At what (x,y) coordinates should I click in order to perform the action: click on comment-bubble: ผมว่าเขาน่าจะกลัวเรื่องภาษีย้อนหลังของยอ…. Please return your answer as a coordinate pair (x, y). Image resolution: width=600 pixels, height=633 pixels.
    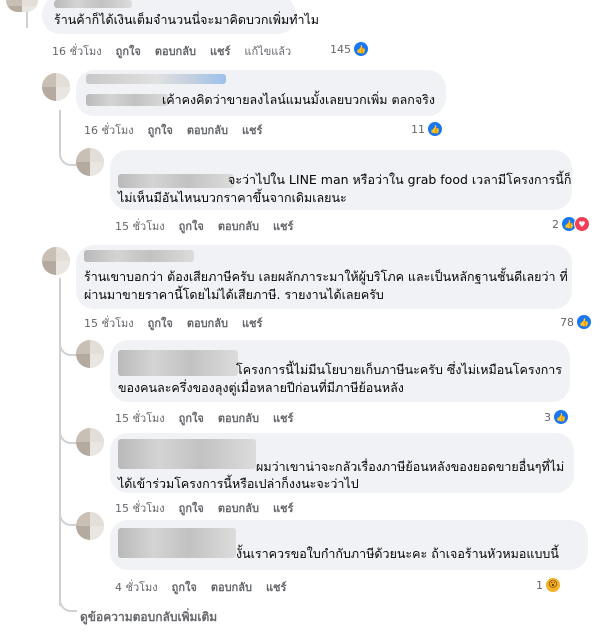
    Looking at the image, I should click on (342, 463).